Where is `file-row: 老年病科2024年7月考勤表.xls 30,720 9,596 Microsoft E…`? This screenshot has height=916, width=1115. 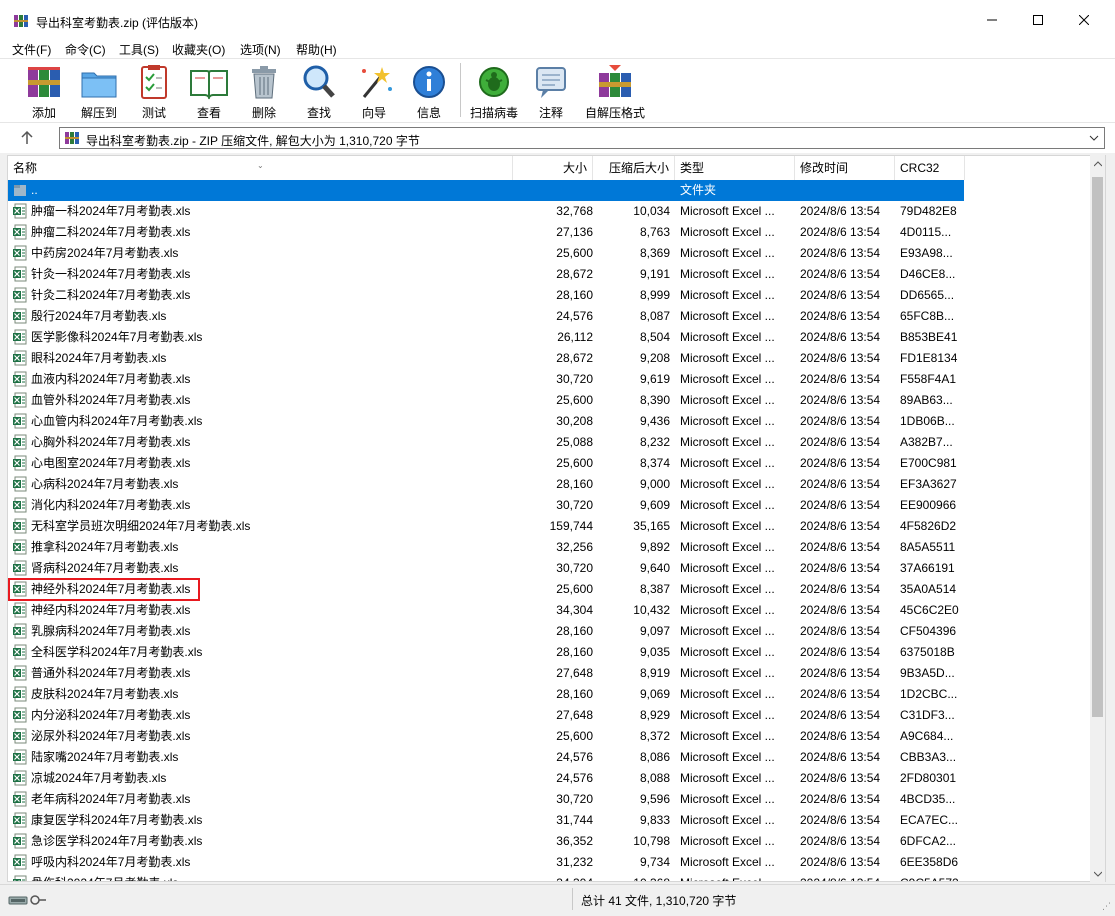
file-row: 老年病科2024年7月考勤表.xls 30,720 9,596 Microsoft E… is located at coordinates (549, 799).